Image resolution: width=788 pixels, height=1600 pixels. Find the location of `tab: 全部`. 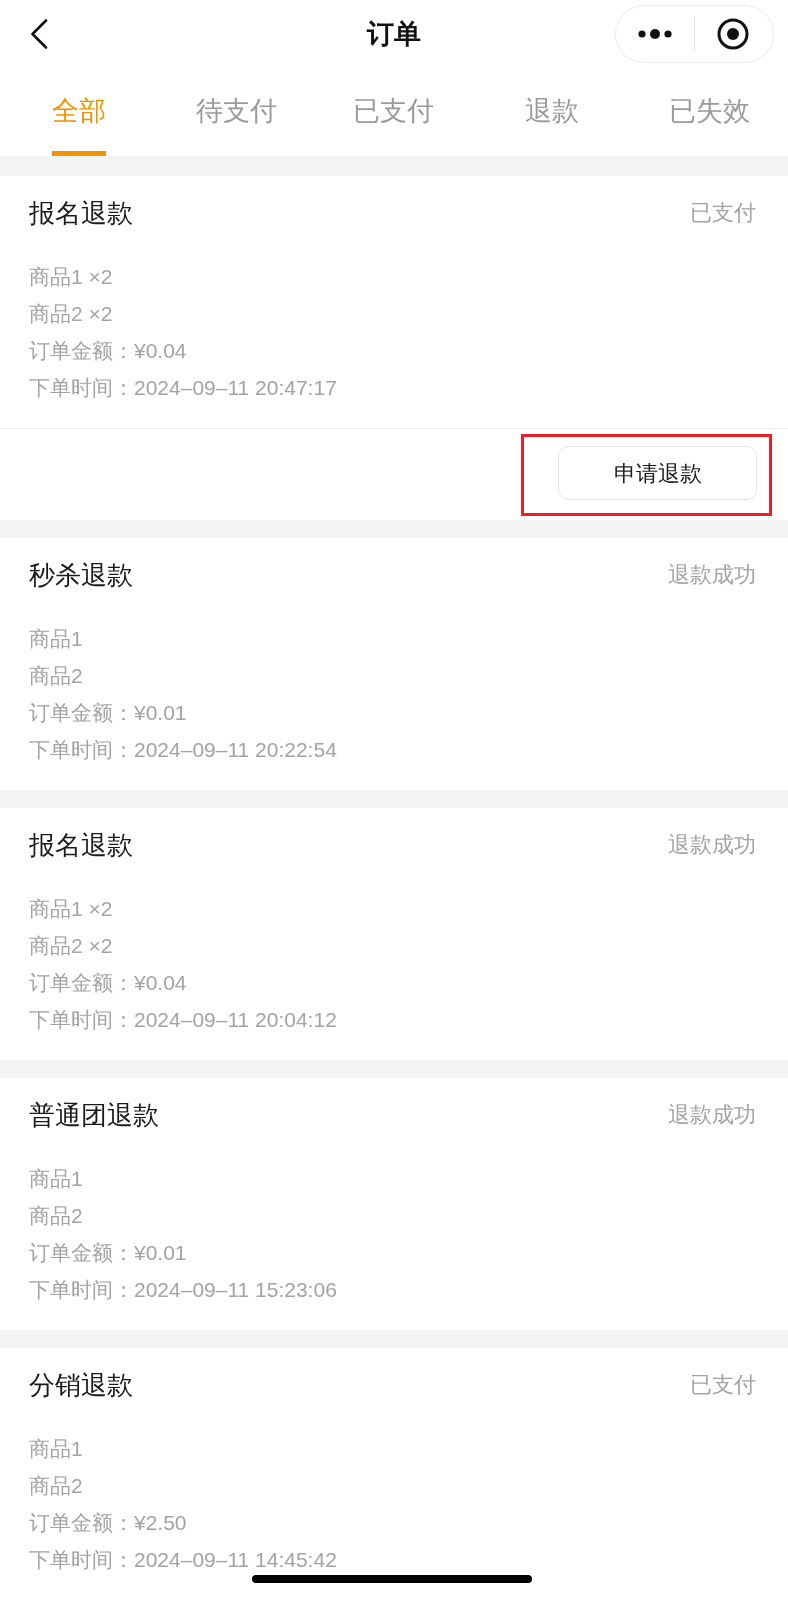

tab: 全部 is located at coordinates (78, 111).